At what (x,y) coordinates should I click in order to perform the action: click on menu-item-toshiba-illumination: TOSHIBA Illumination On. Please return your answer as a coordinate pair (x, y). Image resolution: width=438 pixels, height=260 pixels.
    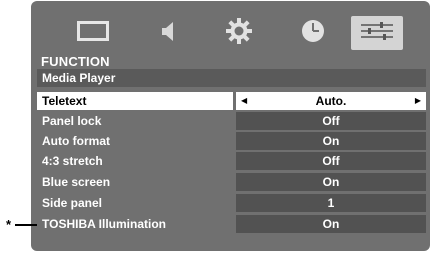
    Looking at the image, I should click on (231, 224).